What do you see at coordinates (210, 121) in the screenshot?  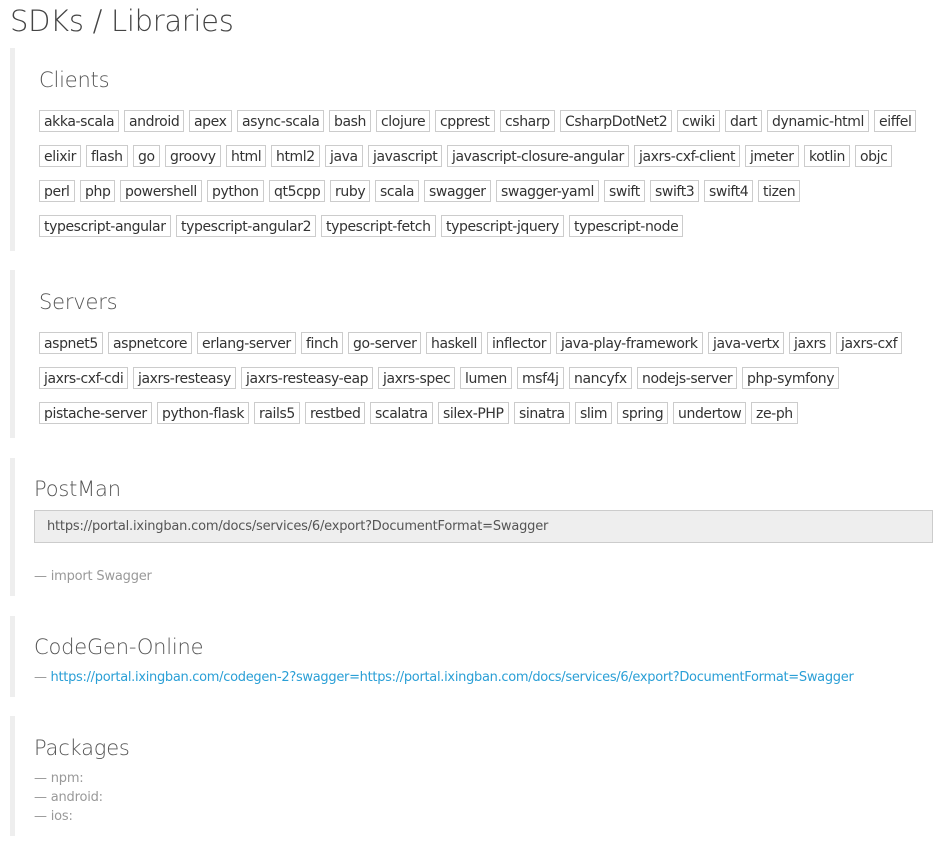 I see `client-tag-apex: apex` at bounding box center [210, 121].